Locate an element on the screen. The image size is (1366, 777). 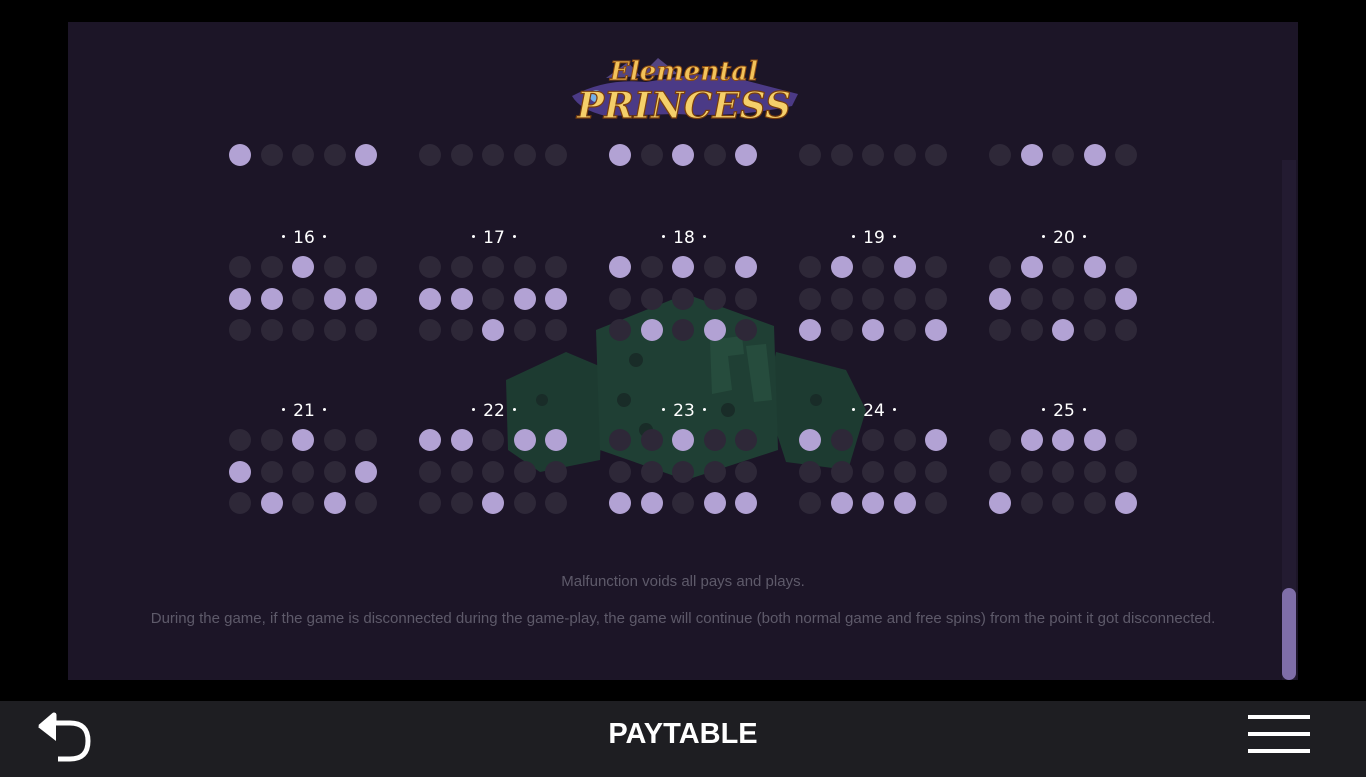
paylines-partial-row is located at coordinates (683, 158).